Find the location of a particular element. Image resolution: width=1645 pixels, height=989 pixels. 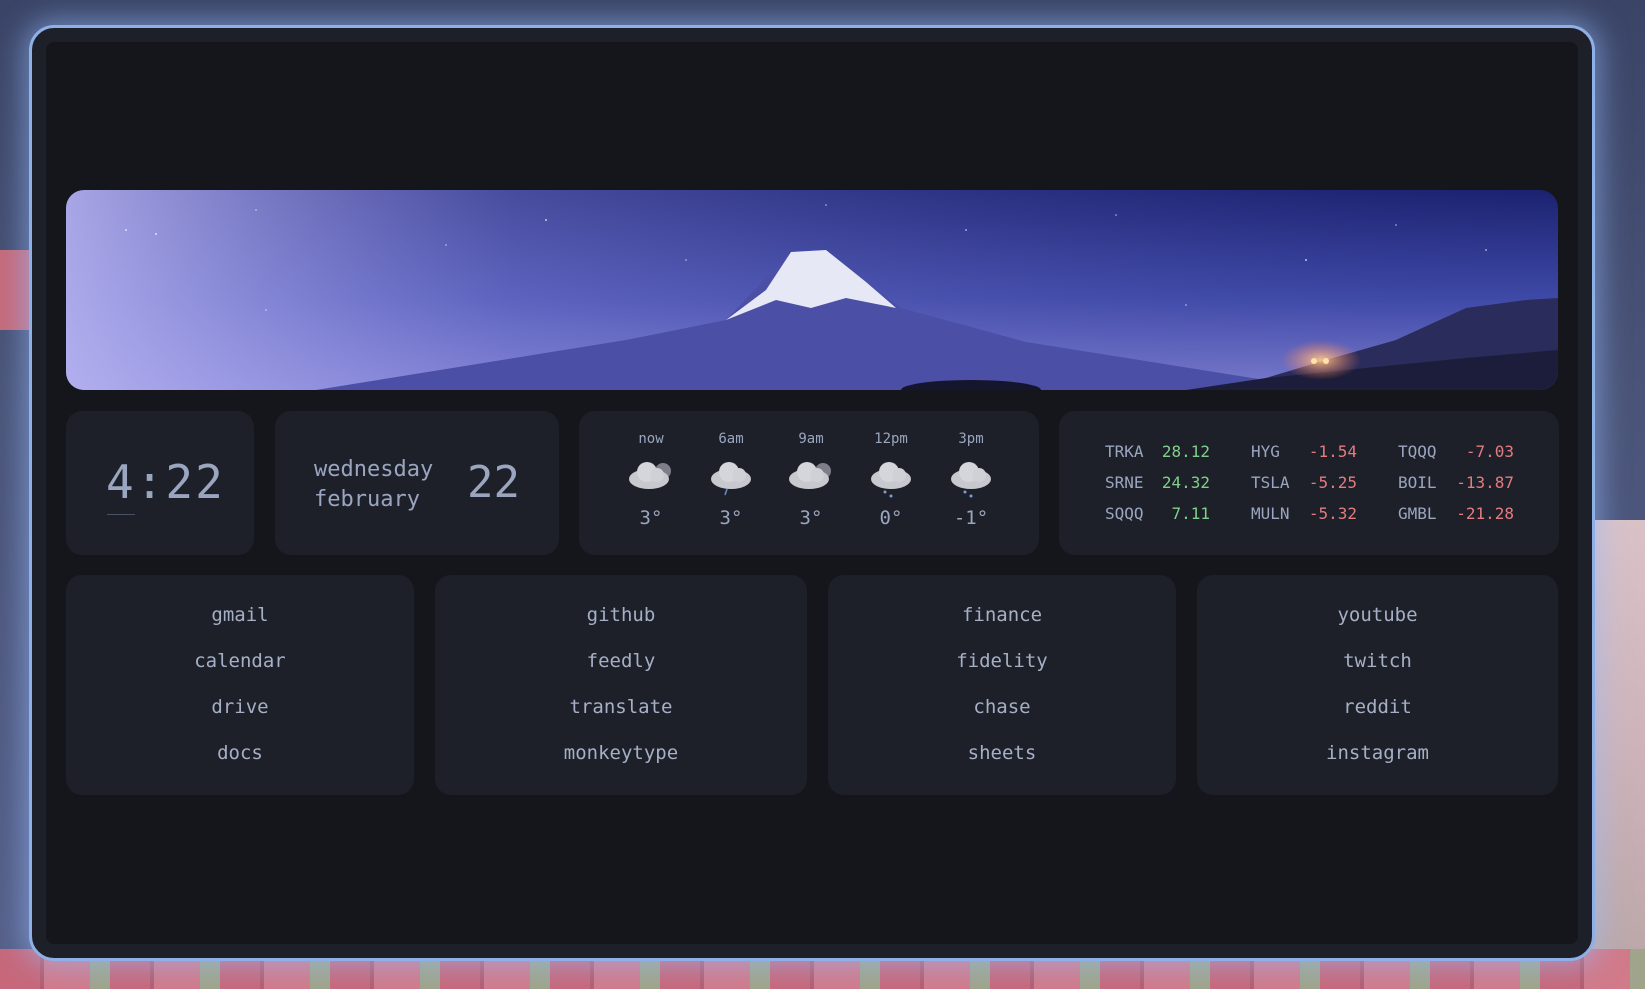

link-monkeytype: monkeytype is located at coordinates (621, 764).